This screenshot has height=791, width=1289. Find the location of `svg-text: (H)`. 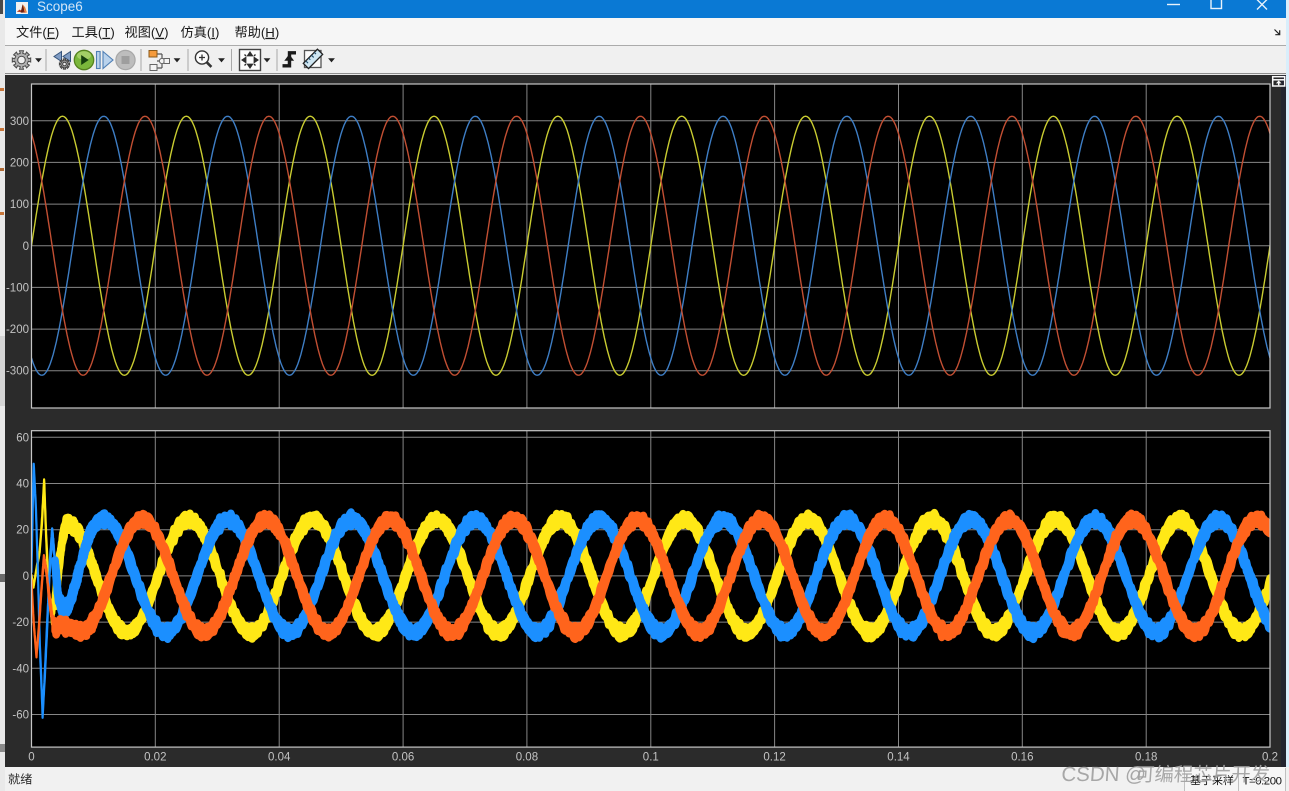

svg-text: (H) is located at coordinates (270, 32).